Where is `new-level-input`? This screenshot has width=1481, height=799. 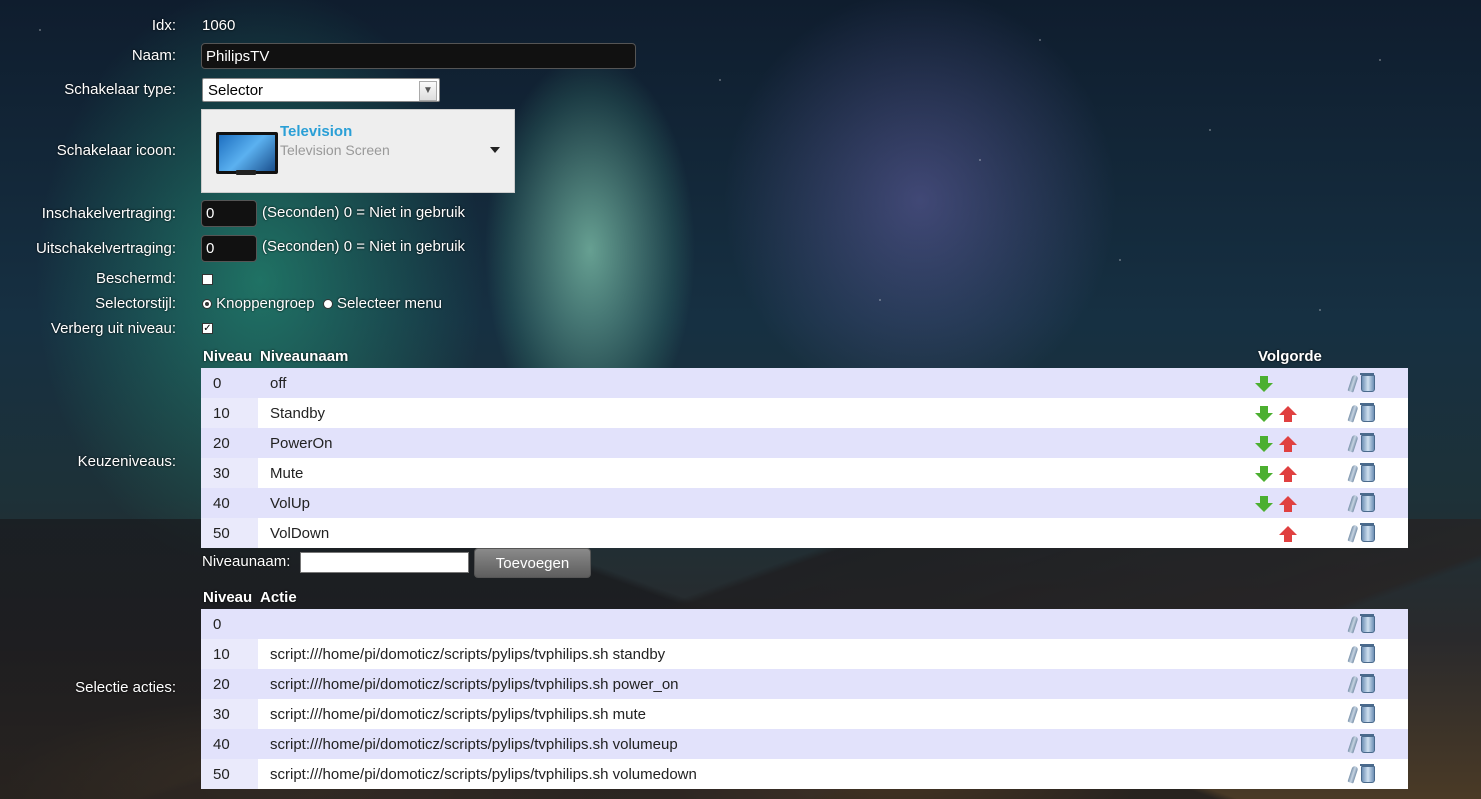
new-level-input is located at coordinates (384, 562).